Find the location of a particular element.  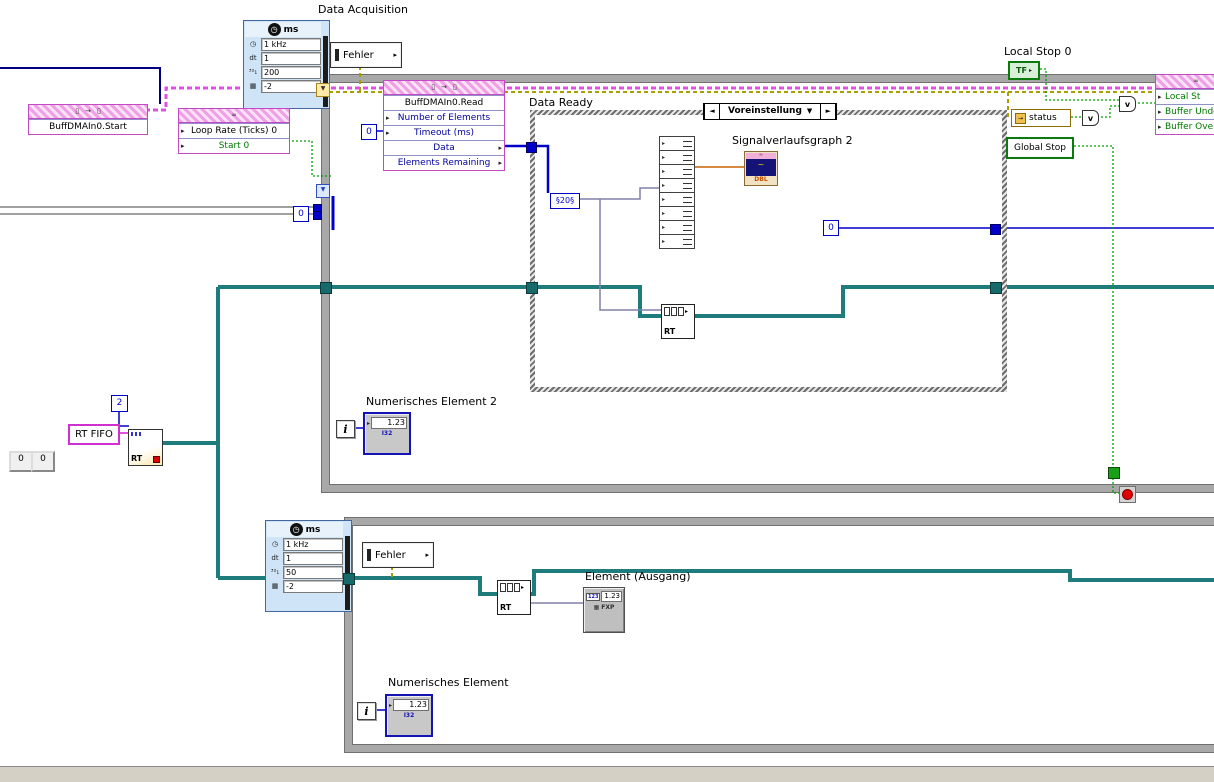

or-function-2: v is located at coordinates (1127, 104).